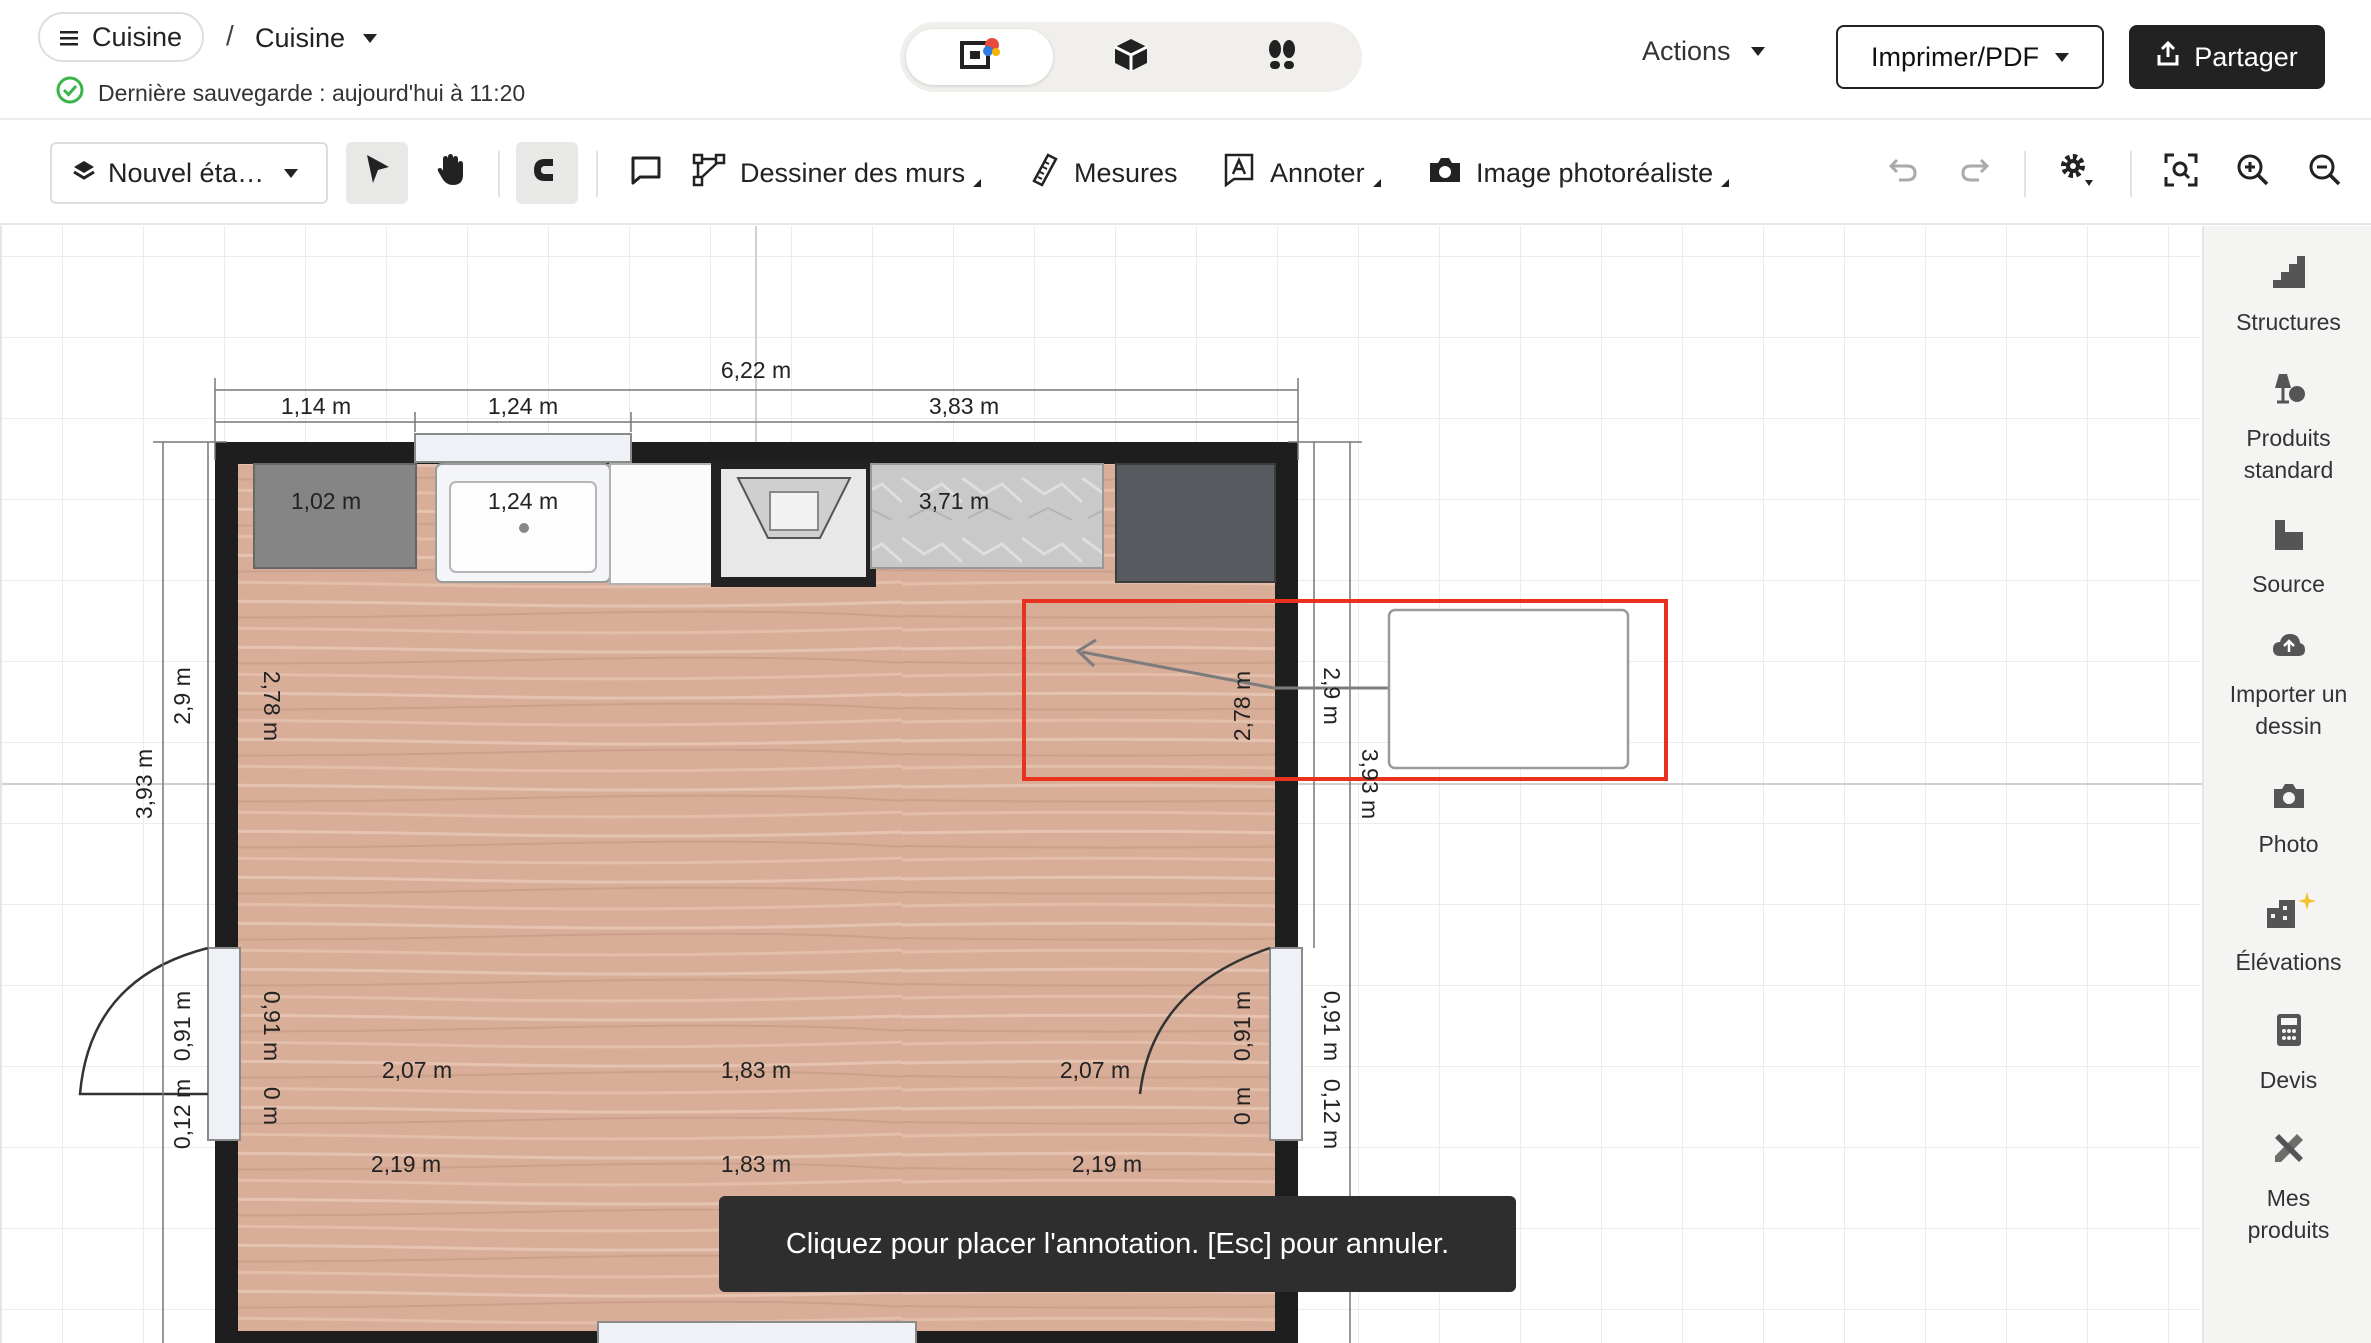 Image resolution: width=2371 pixels, height=1343 pixels. Describe the element at coordinates (182, 1026) in the screenshot. I see `dim-door-left-outer: 0,91 m` at that location.